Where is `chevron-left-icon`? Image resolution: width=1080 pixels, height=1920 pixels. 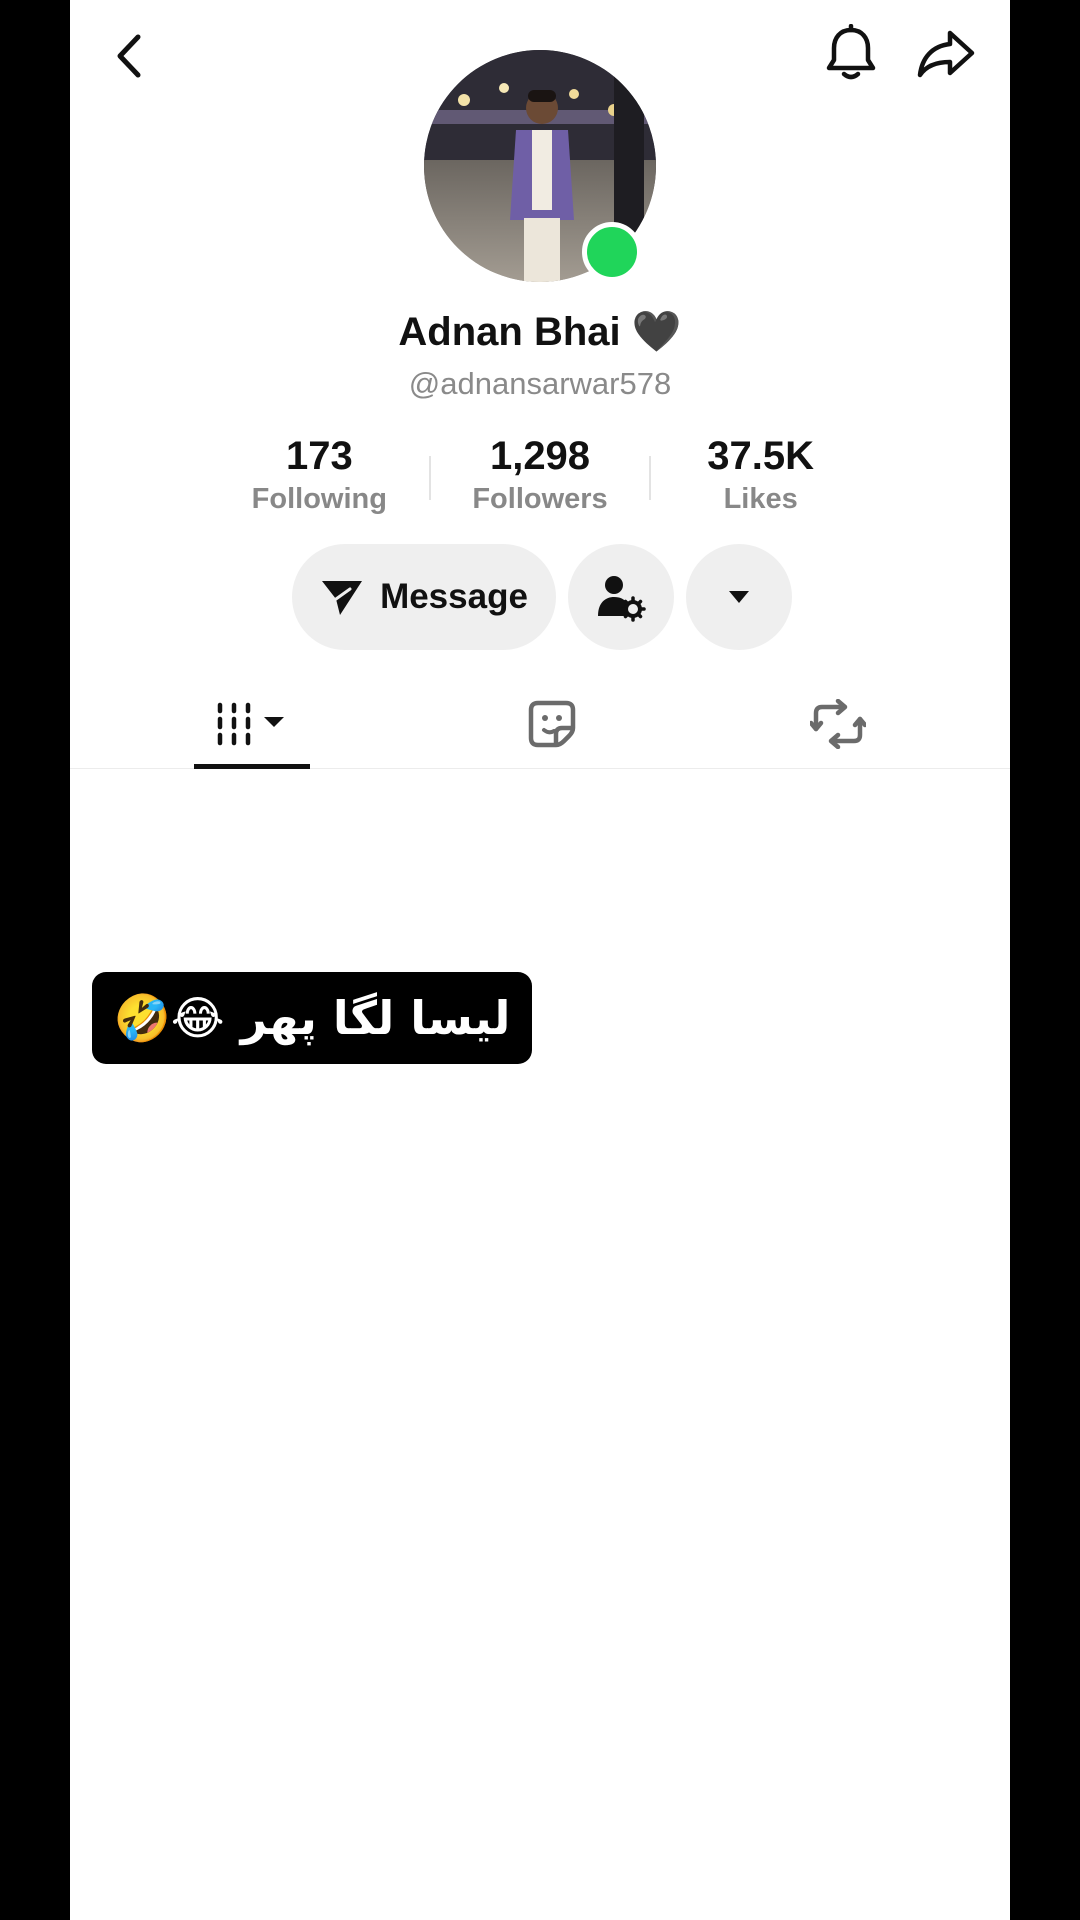
chevron-left-icon is located at coordinates (129, 56).